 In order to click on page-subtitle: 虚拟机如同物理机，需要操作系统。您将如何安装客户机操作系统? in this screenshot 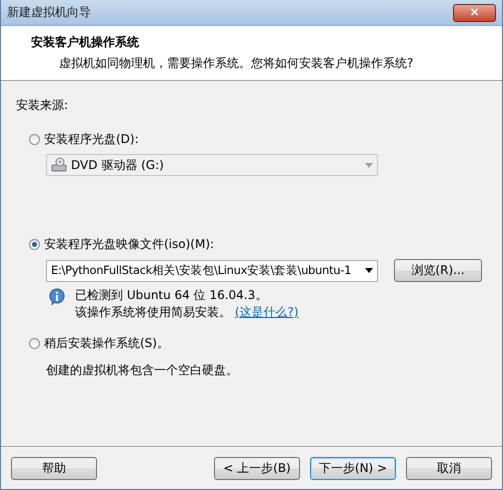, I will do `click(236, 63)`.